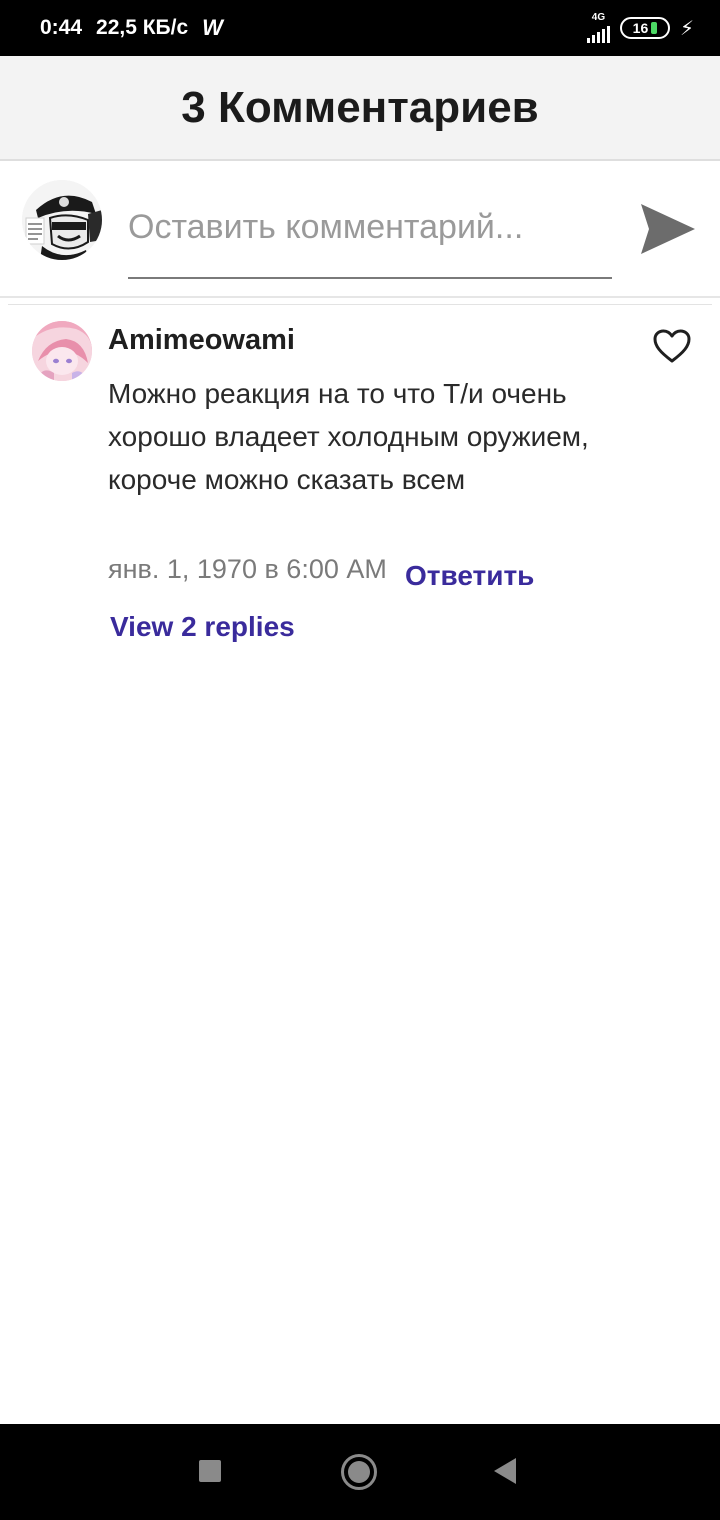  What do you see at coordinates (62, 351) in the screenshot?
I see `comment-author-avatar` at bounding box center [62, 351].